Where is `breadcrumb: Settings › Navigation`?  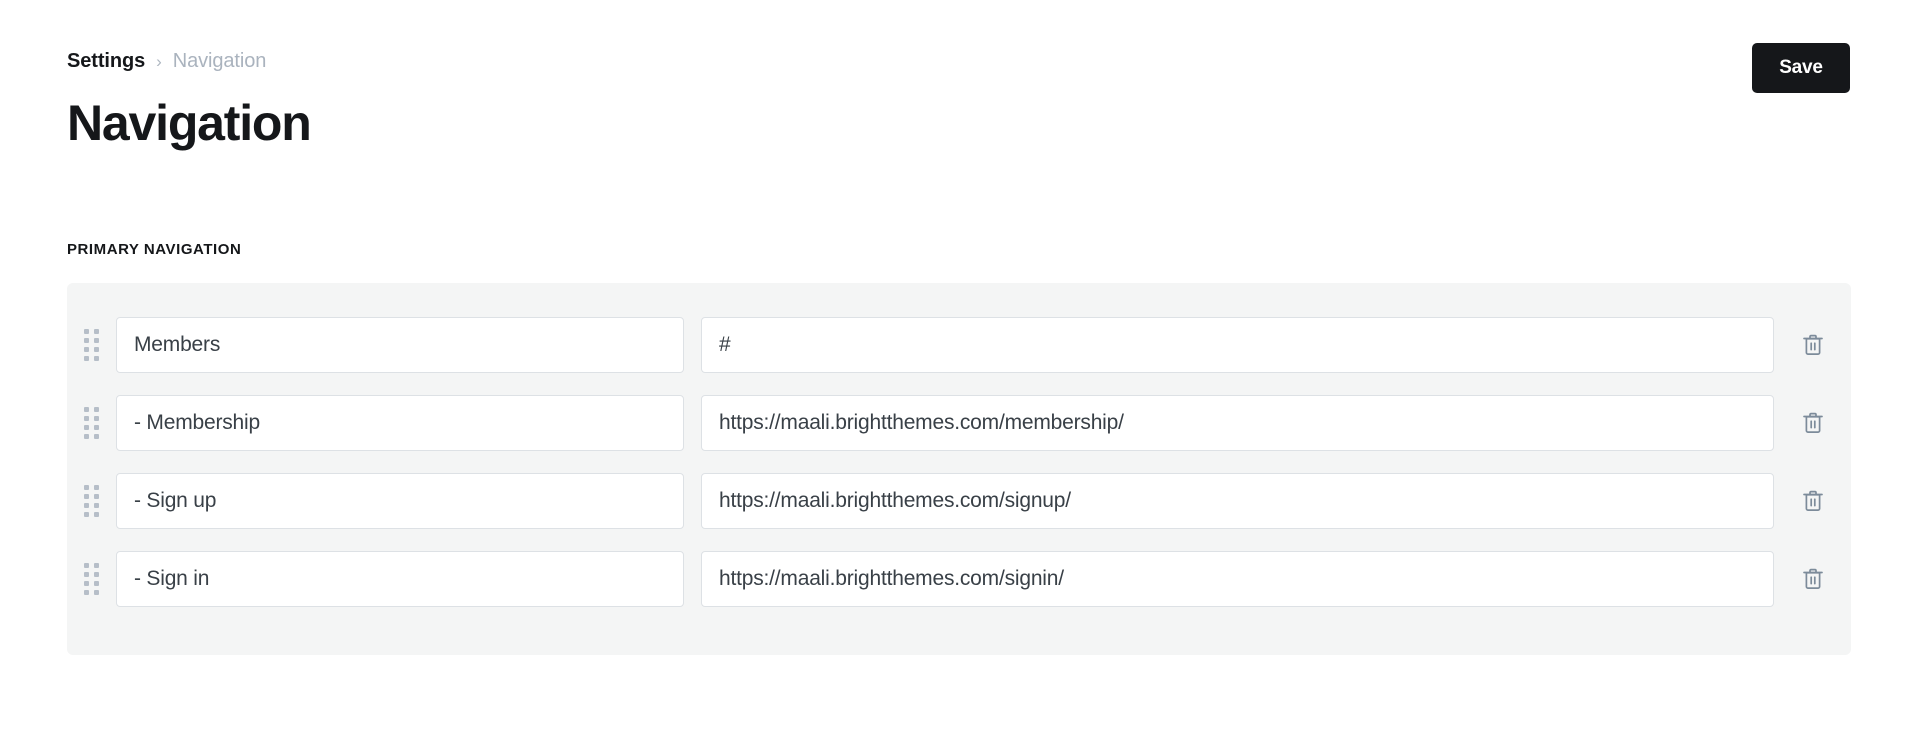
breadcrumb: Settings › Navigation is located at coordinates (958, 61).